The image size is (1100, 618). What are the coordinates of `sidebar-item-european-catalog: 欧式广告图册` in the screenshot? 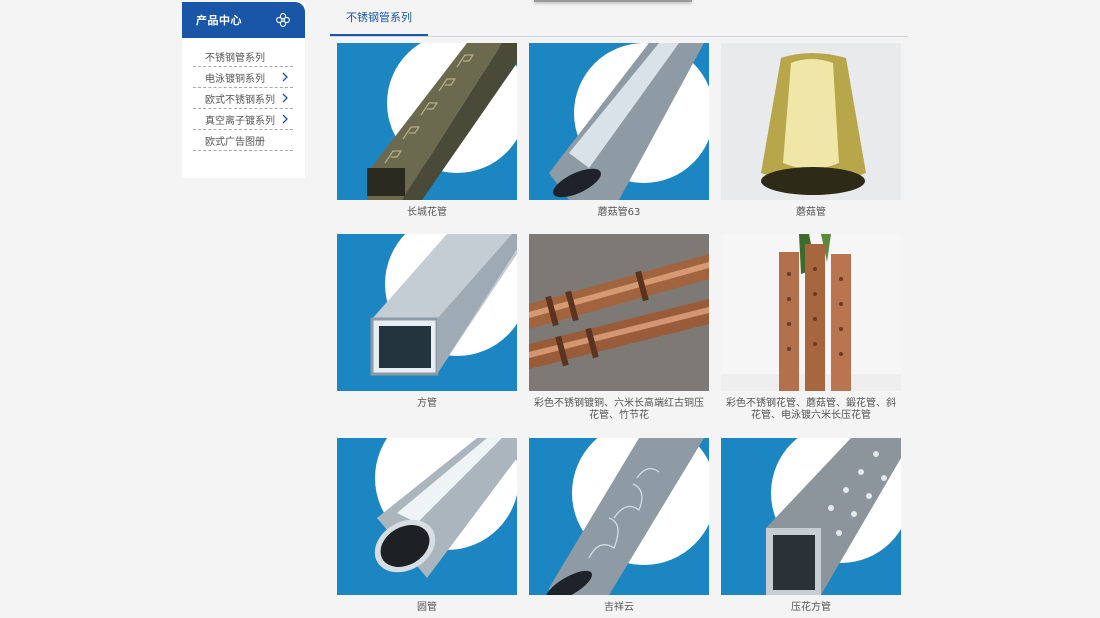 It's located at (243, 140).